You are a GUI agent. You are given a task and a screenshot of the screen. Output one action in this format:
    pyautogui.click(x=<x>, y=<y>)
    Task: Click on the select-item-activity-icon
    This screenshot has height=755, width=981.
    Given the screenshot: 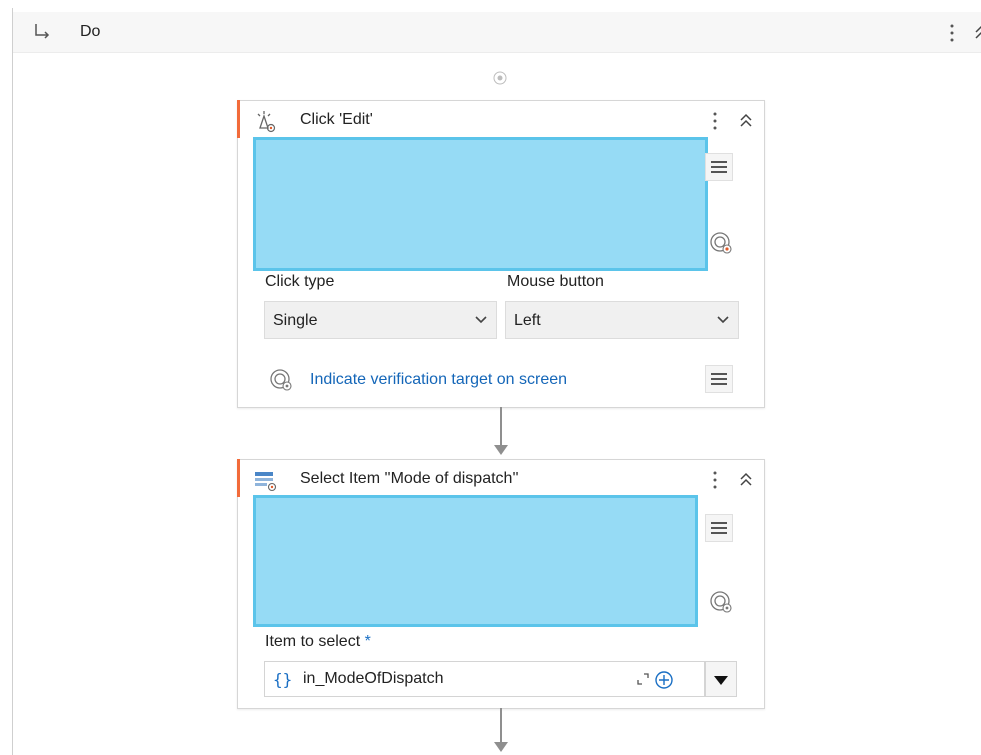 What is the action you would take?
    pyautogui.click(x=266, y=482)
    